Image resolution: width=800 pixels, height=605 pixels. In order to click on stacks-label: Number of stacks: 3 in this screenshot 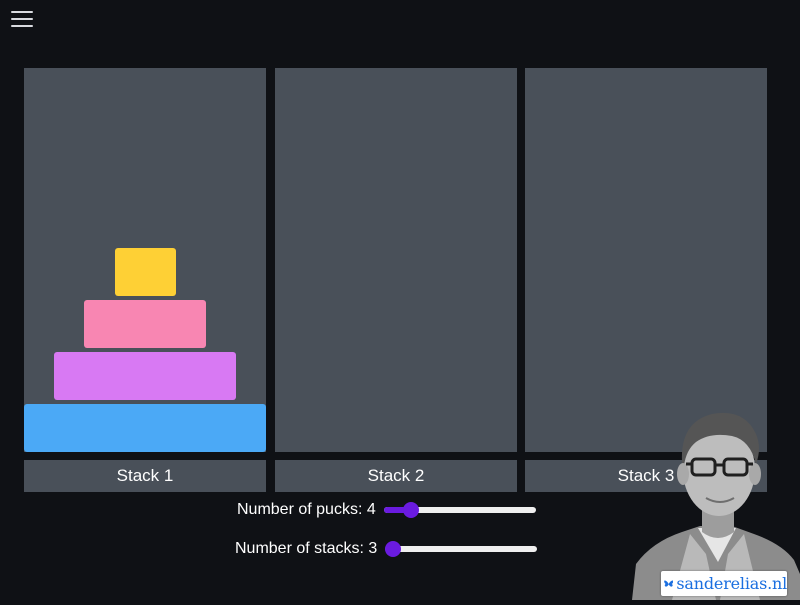, I will do `click(306, 548)`.